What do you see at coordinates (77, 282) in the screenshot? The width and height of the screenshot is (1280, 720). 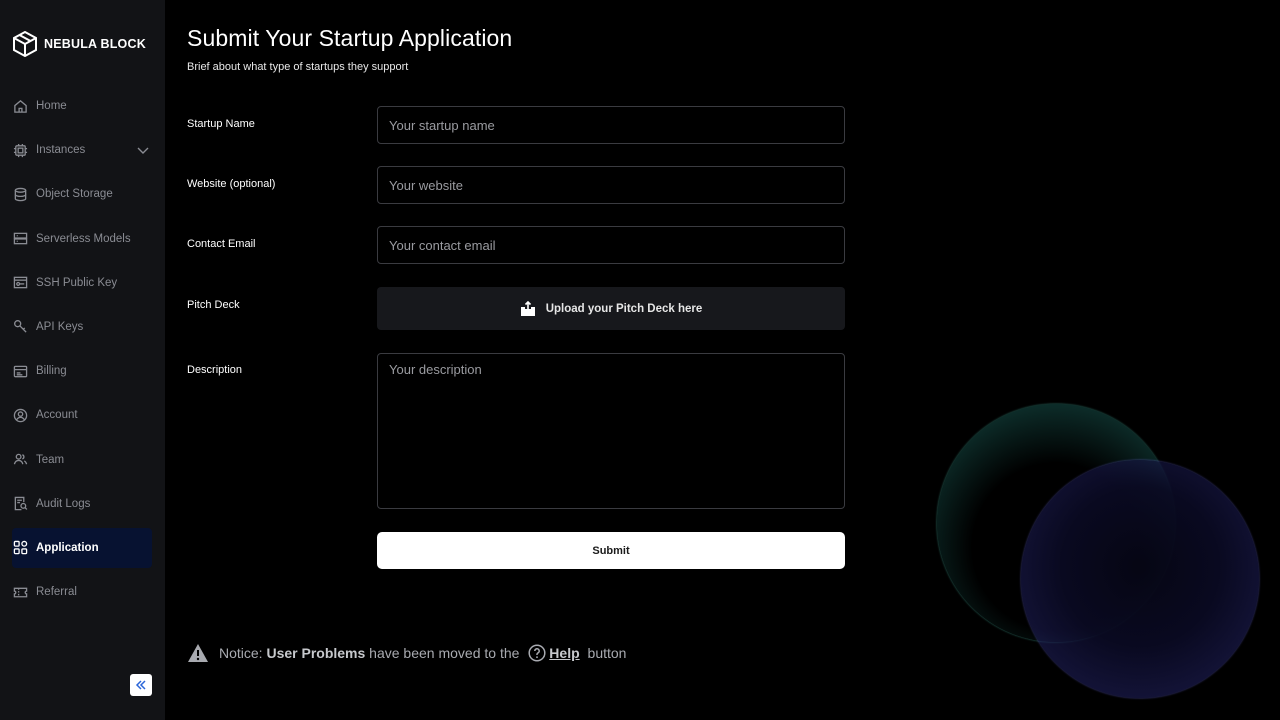 I see `sidebar-item-label: SSH Public Key` at bounding box center [77, 282].